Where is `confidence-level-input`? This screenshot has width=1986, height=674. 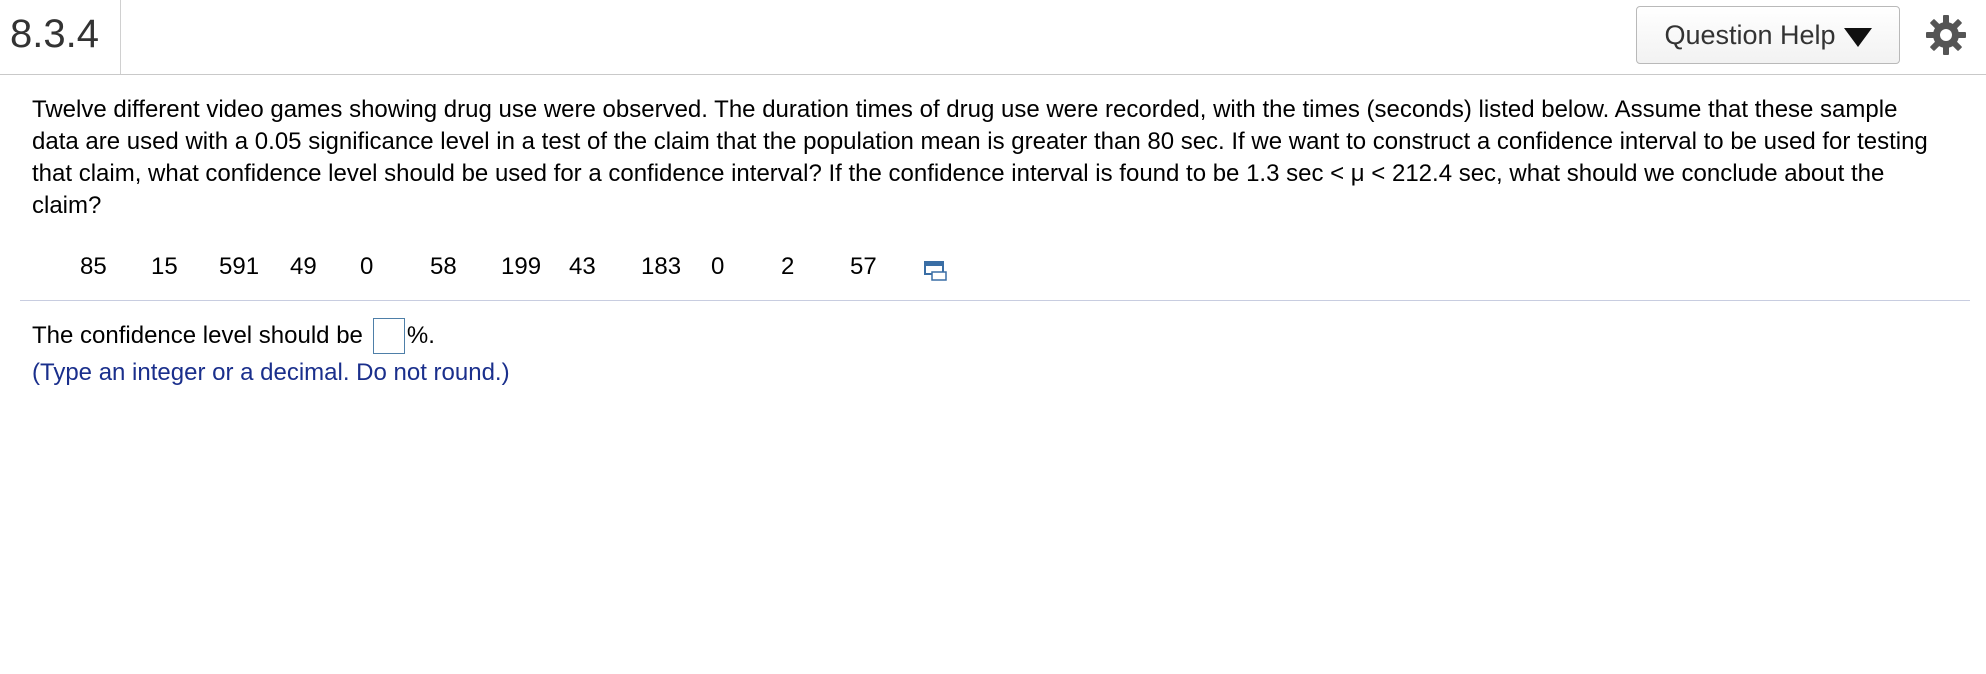 confidence-level-input is located at coordinates (388, 336).